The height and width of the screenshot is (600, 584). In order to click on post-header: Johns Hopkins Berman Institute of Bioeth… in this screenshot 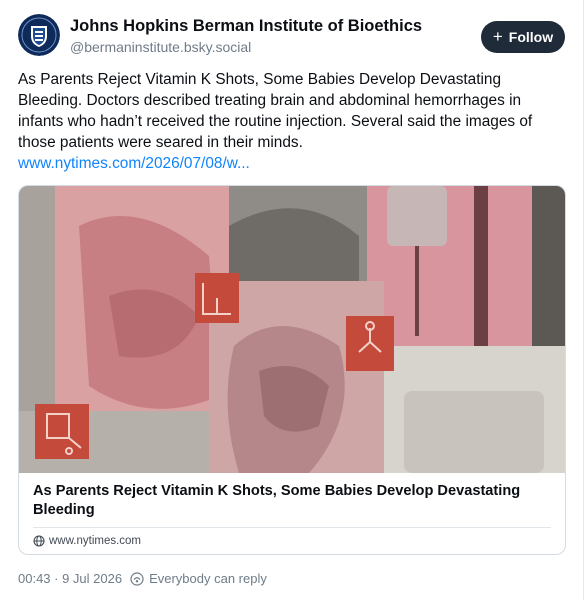, I will do `click(291, 37)`.